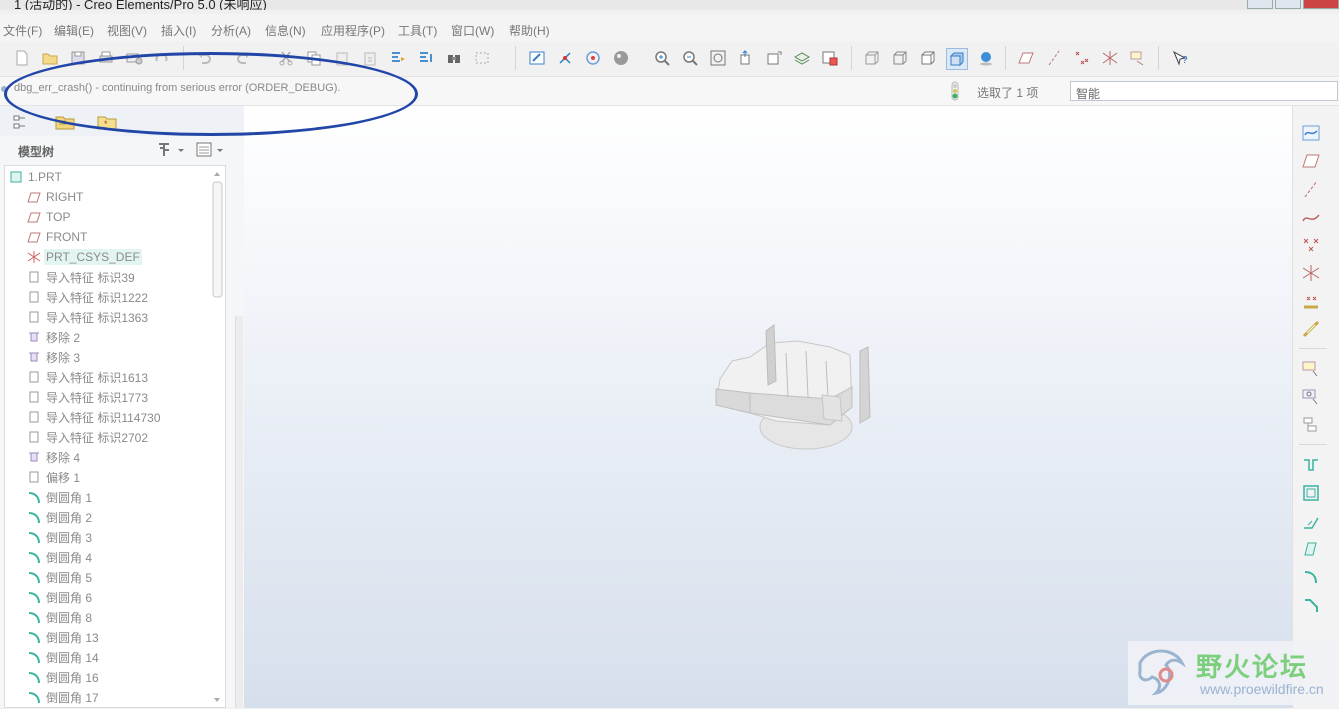 The image size is (1339, 709). I want to click on datum-axis-display-icon, so click(1054, 58).